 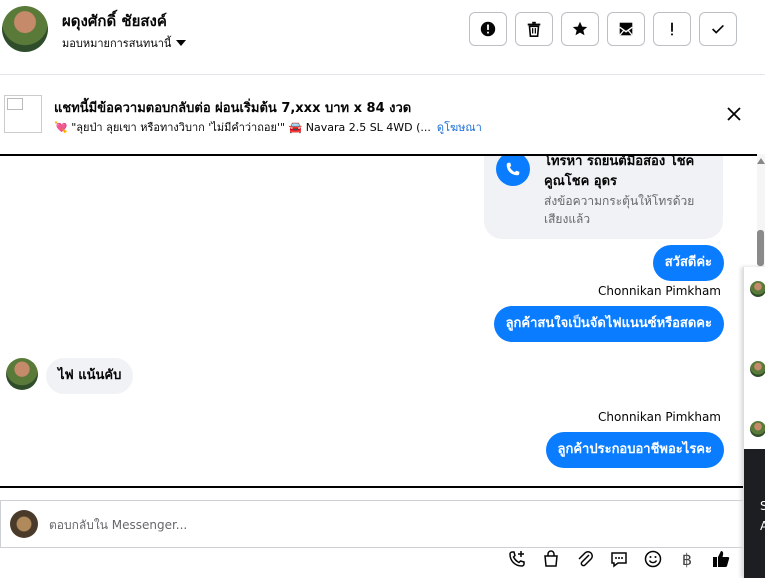 I want to click on star-button, so click(x=580, y=29).